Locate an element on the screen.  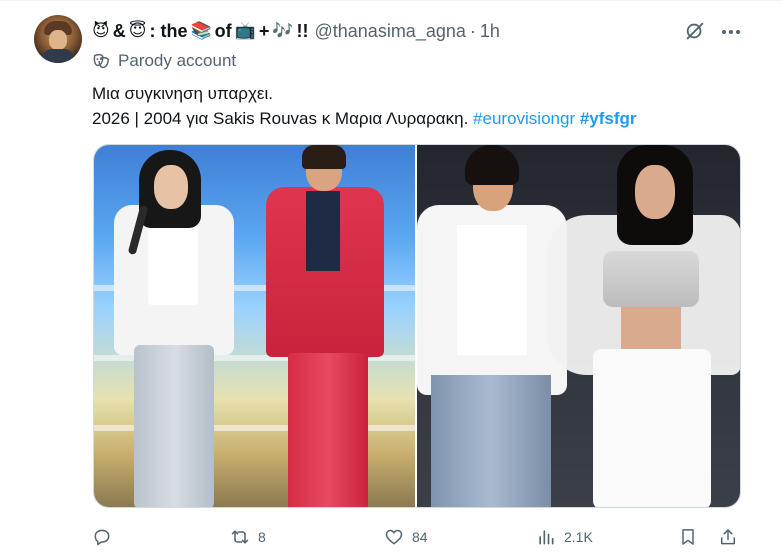
parody-text: Parody account is located at coordinates (177, 60).